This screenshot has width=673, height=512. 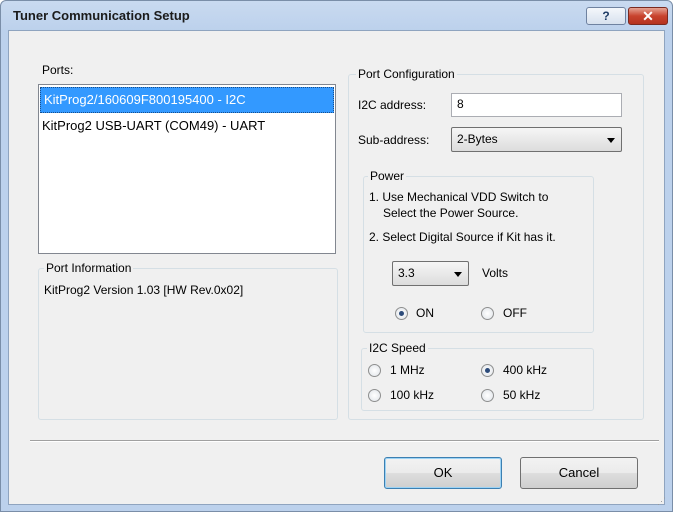 What do you see at coordinates (407, 370) in the screenshot?
I see `speed-1mhz-label: 1 MHz` at bounding box center [407, 370].